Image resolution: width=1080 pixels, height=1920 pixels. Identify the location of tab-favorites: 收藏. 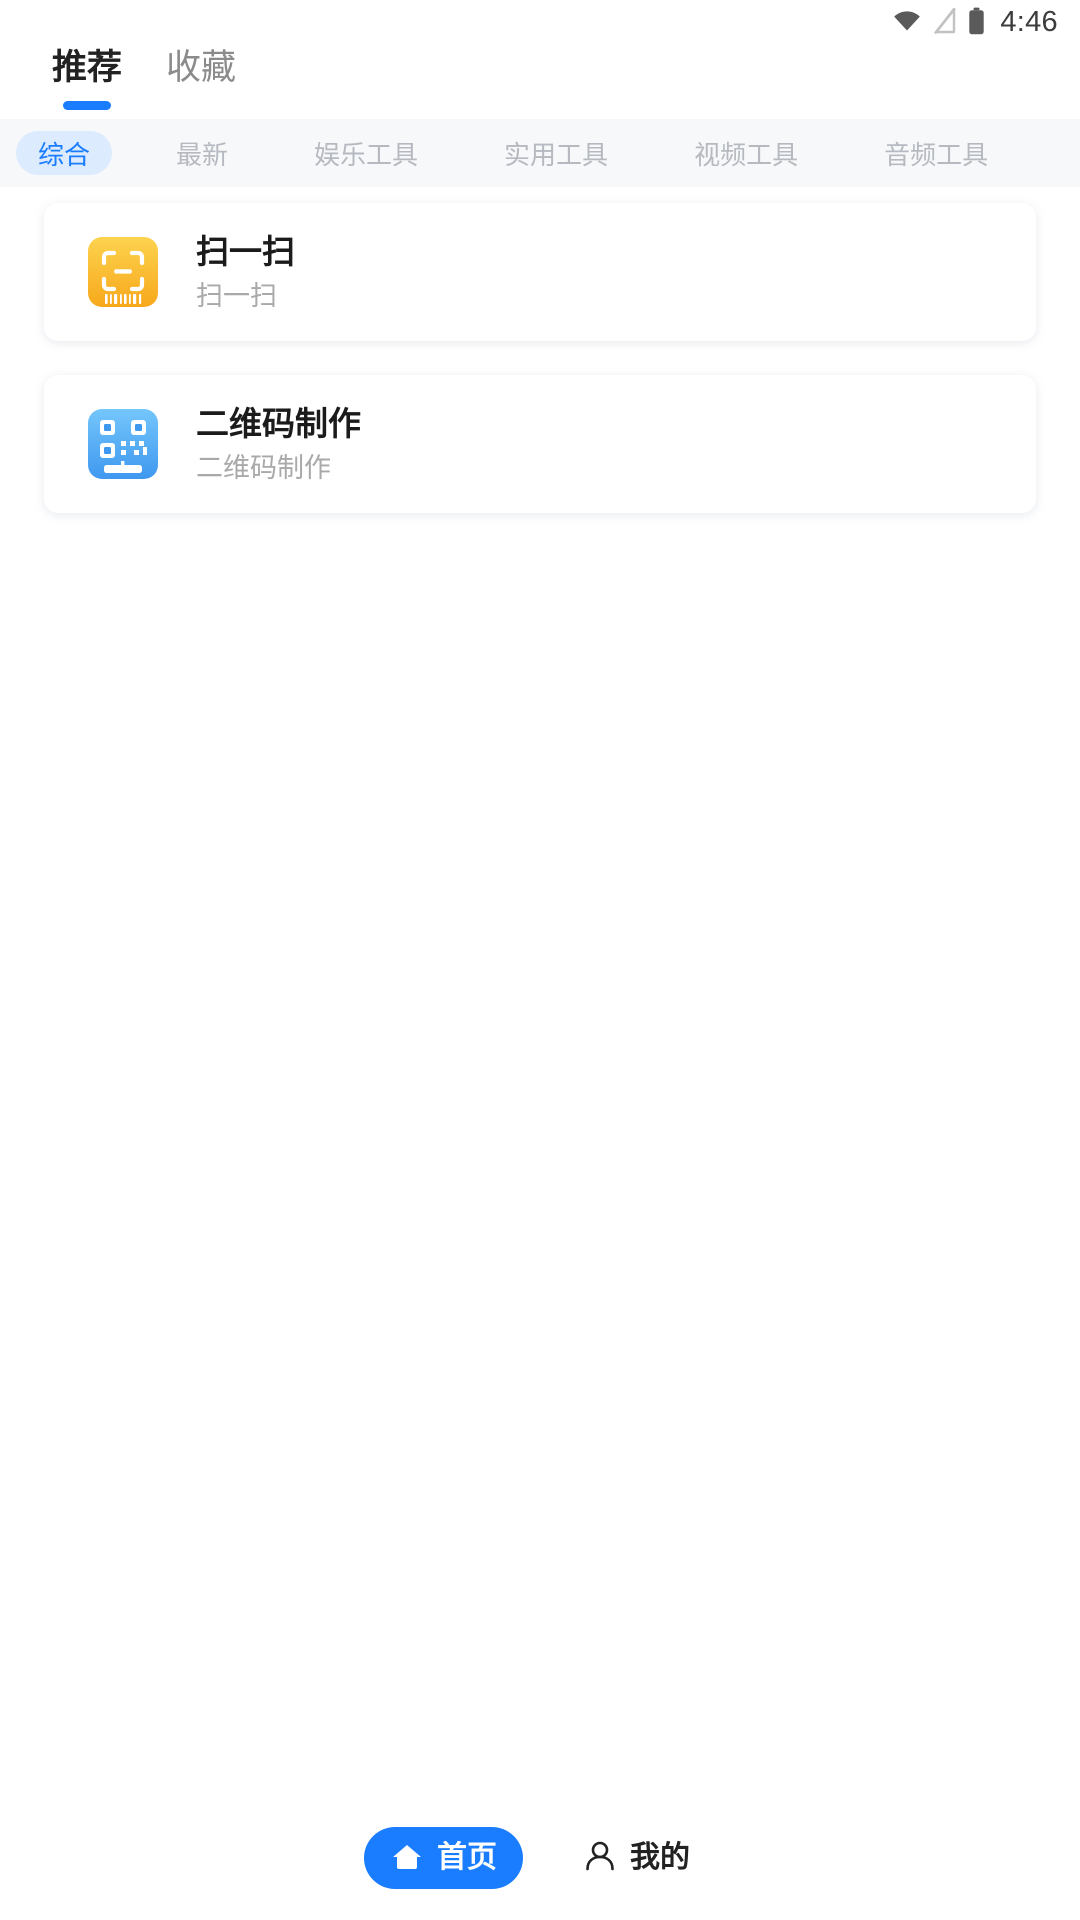
(201, 78).